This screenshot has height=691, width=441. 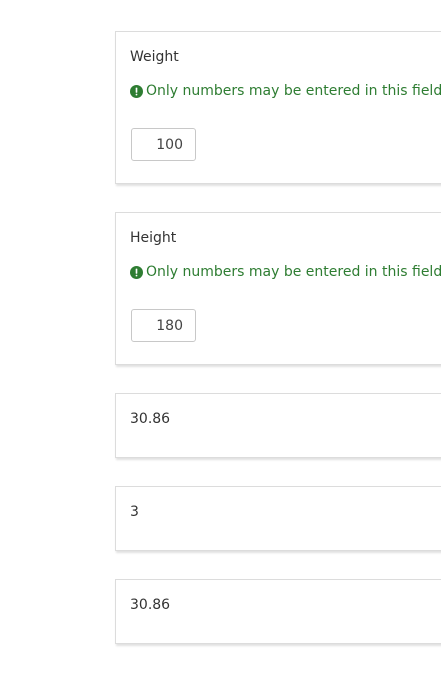 What do you see at coordinates (134, 512) in the screenshot?
I see `result-value: 3` at bounding box center [134, 512].